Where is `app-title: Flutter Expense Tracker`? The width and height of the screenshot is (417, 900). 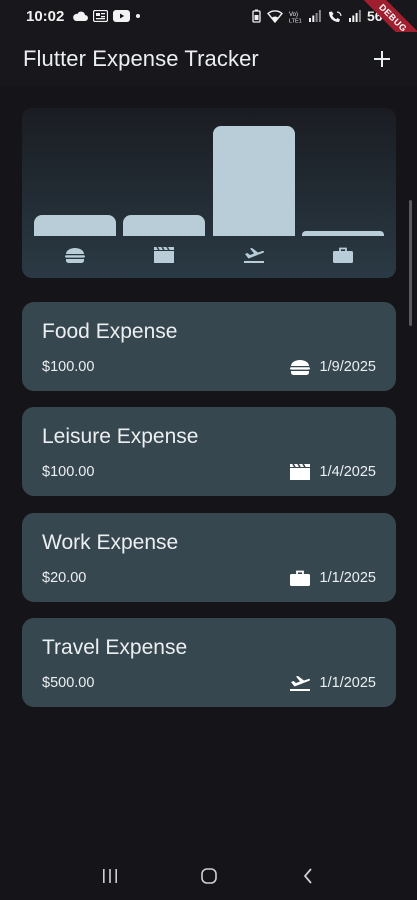 app-title: Flutter Expense Tracker is located at coordinates (141, 58).